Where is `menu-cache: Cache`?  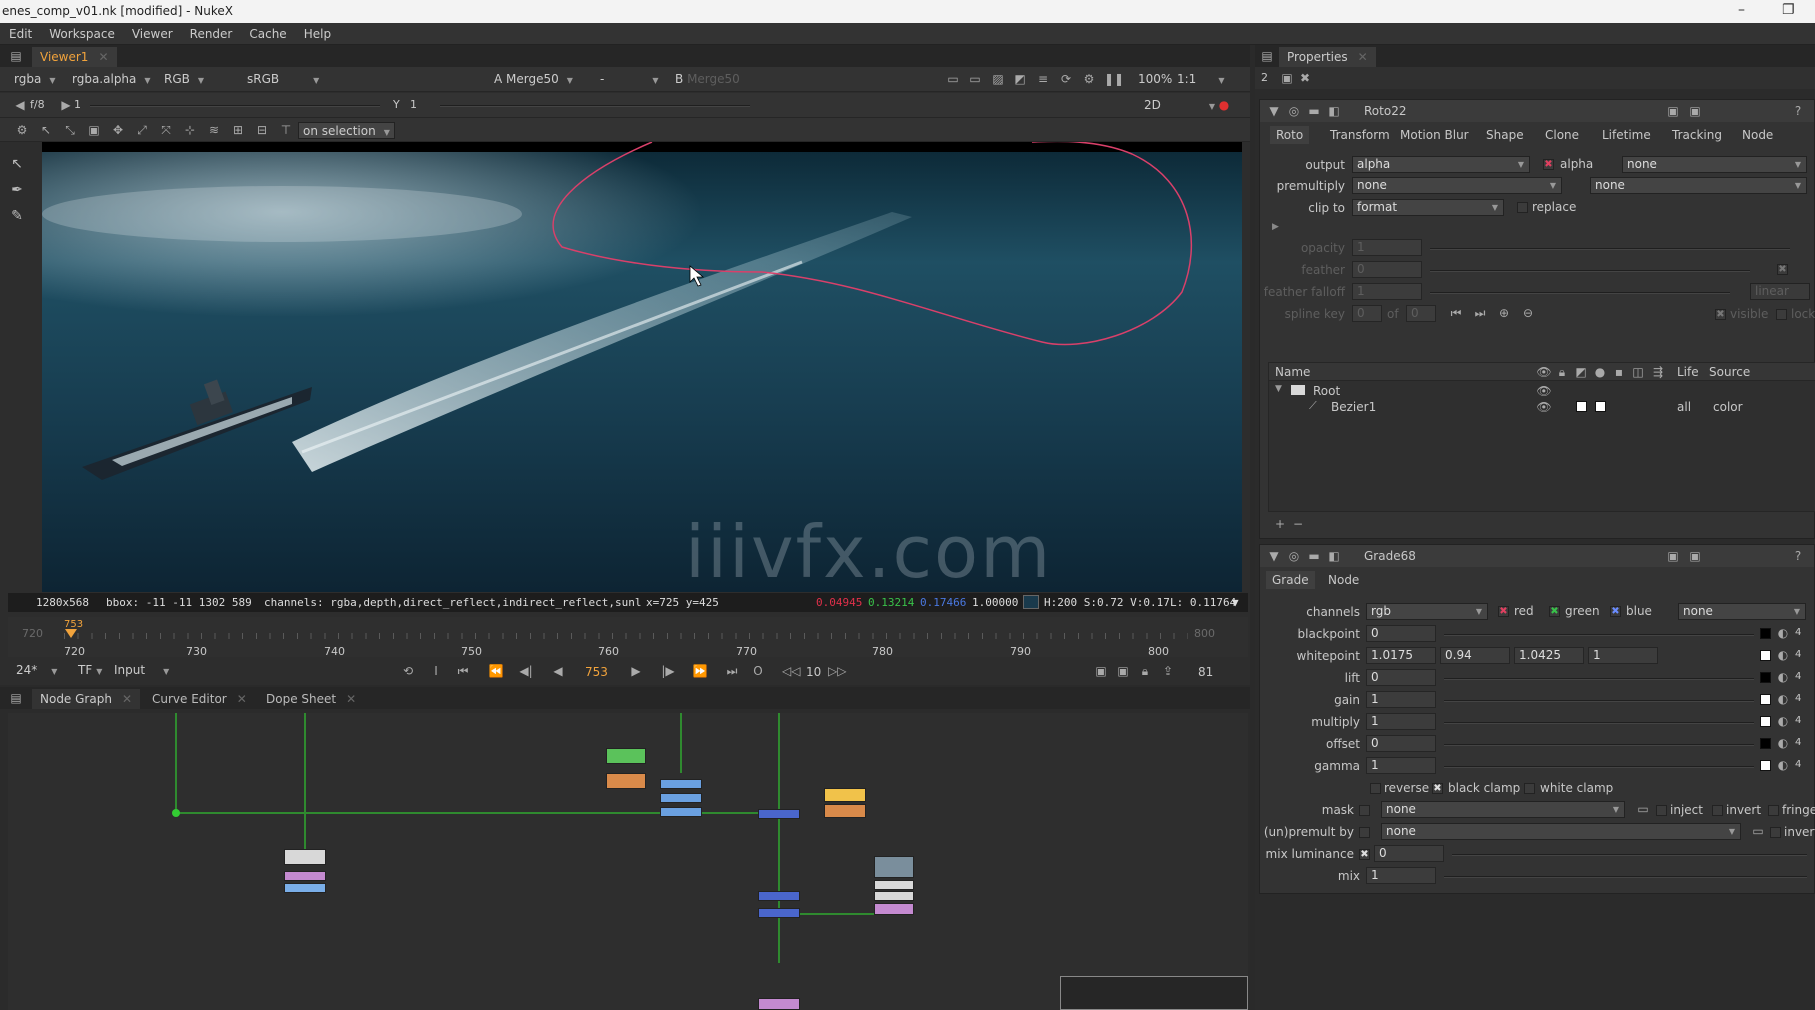 menu-cache: Cache is located at coordinates (267, 32).